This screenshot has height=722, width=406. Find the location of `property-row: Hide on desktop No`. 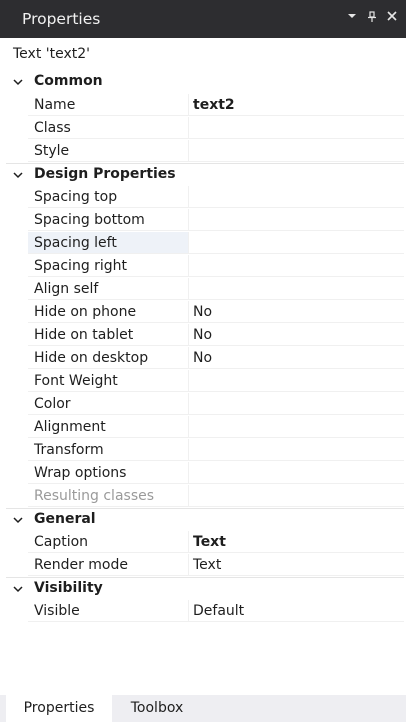

property-row: Hide on desktop No is located at coordinates (205, 358).